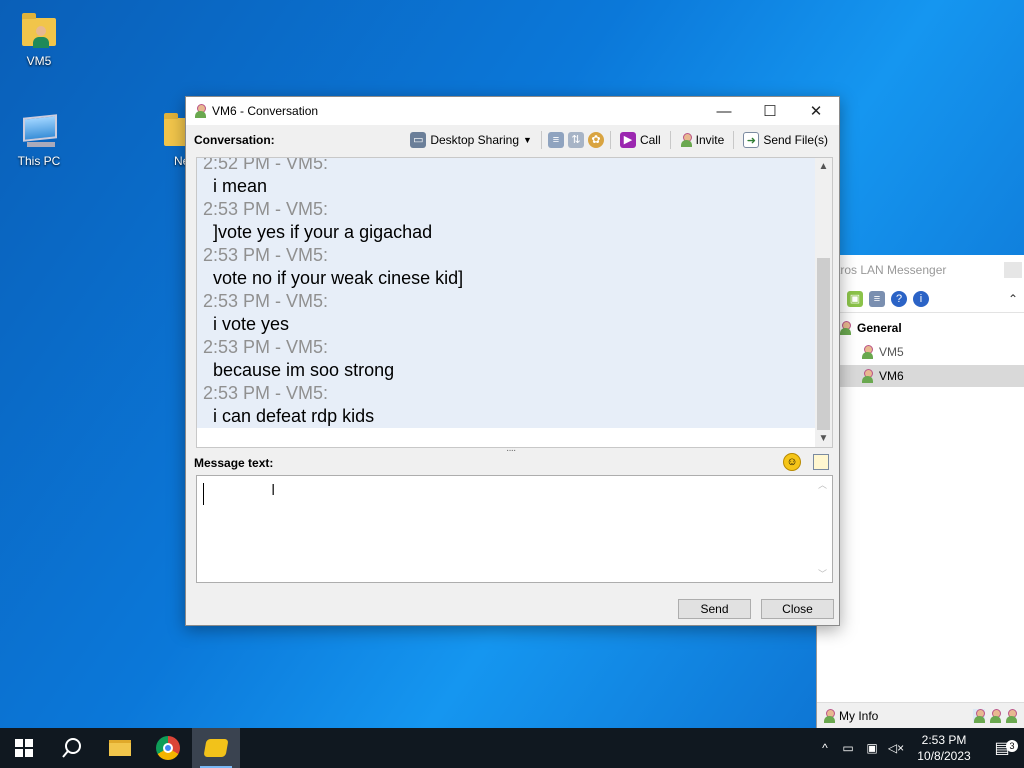 This screenshot has width=1024, height=768. I want to click on computer-icon, so click(39, 130).